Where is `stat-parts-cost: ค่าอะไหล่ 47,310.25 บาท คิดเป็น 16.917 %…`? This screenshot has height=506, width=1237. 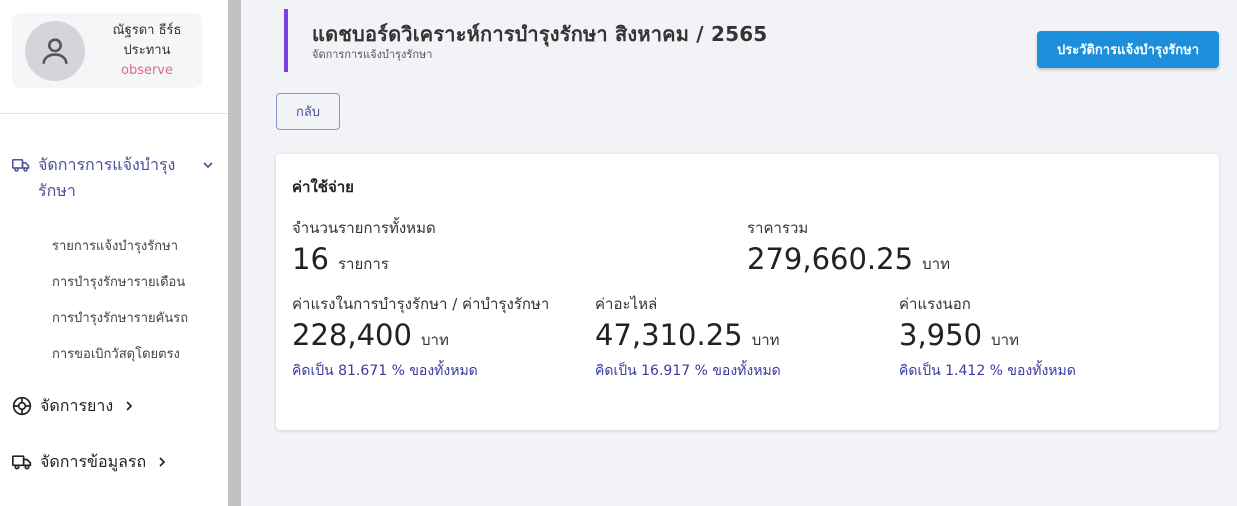 stat-parts-cost: ค่าอะไหล่ 47,310.25 บาท คิดเป็น 16.917 %… is located at coordinates (688, 337).